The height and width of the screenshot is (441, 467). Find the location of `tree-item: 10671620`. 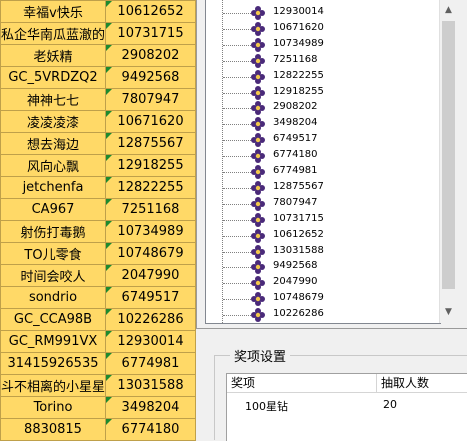

tree-item: 10671620 is located at coordinates (323, 29).